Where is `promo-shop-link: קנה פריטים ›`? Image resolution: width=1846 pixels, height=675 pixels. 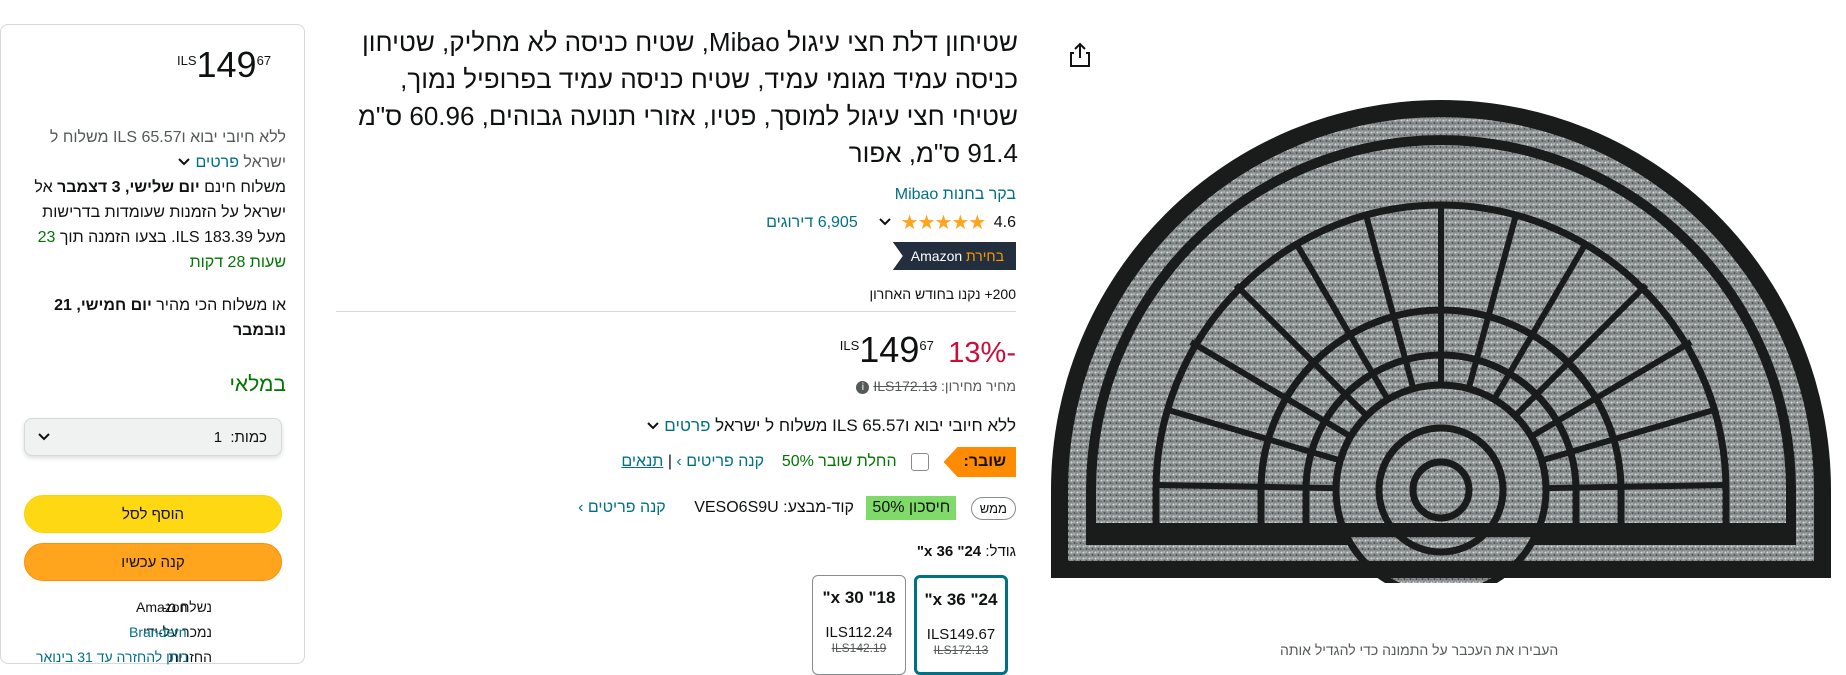
promo-shop-link: קנה פריטים › is located at coordinates (622, 508).